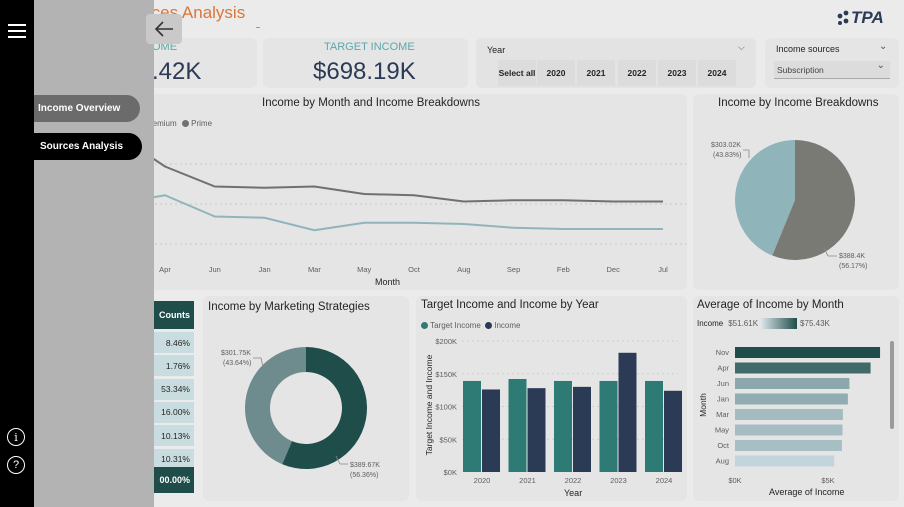  I want to click on hbar-y-tick-label: Mar, so click(722, 414).